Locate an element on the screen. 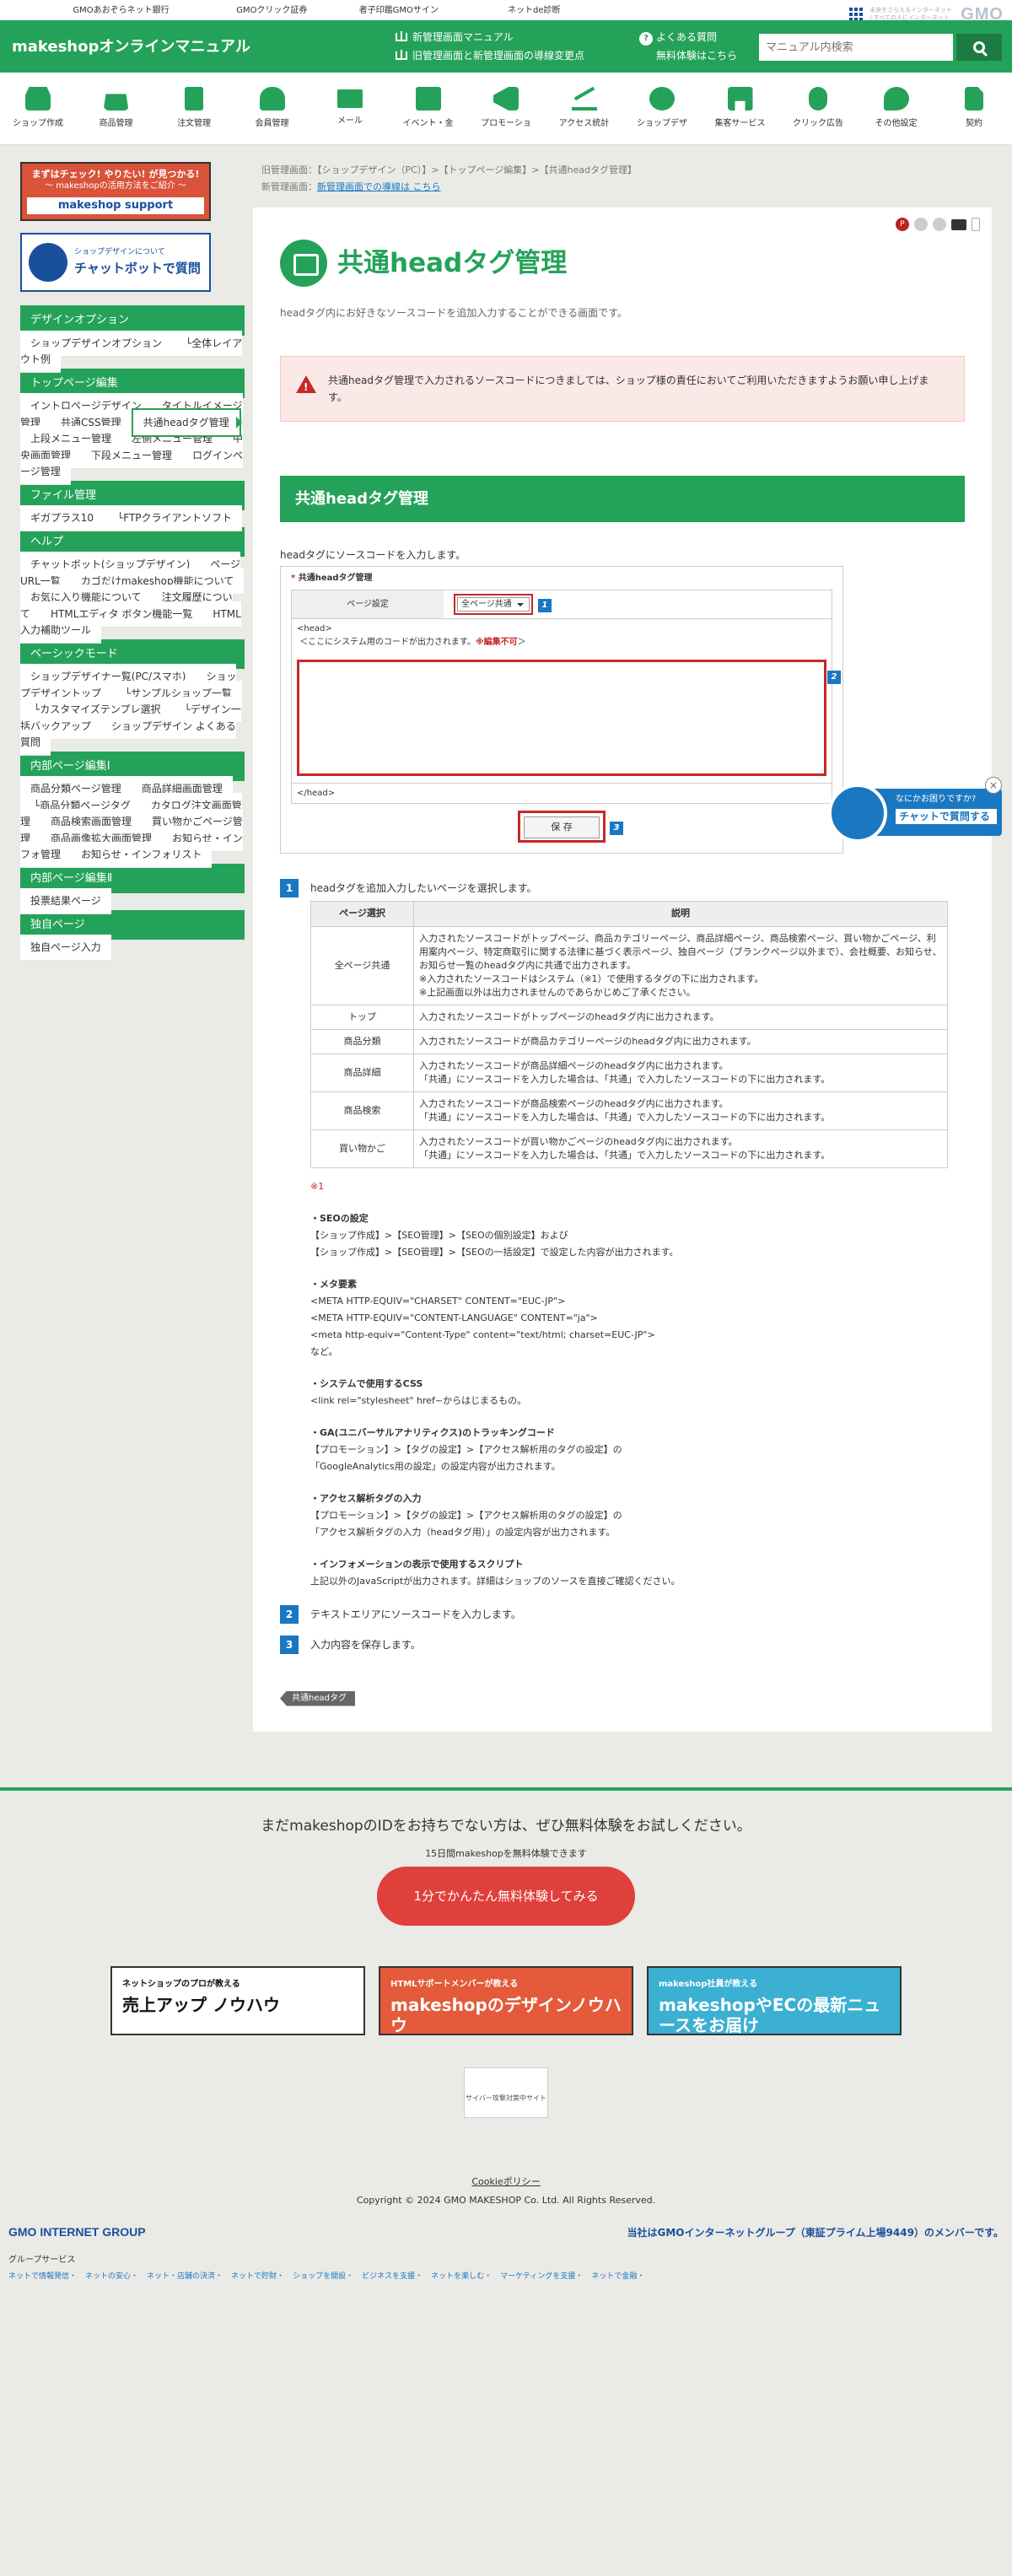 The width and height of the screenshot is (1012, 2576). group-service-link: ネットの安心・ is located at coordinates (112, 2277).